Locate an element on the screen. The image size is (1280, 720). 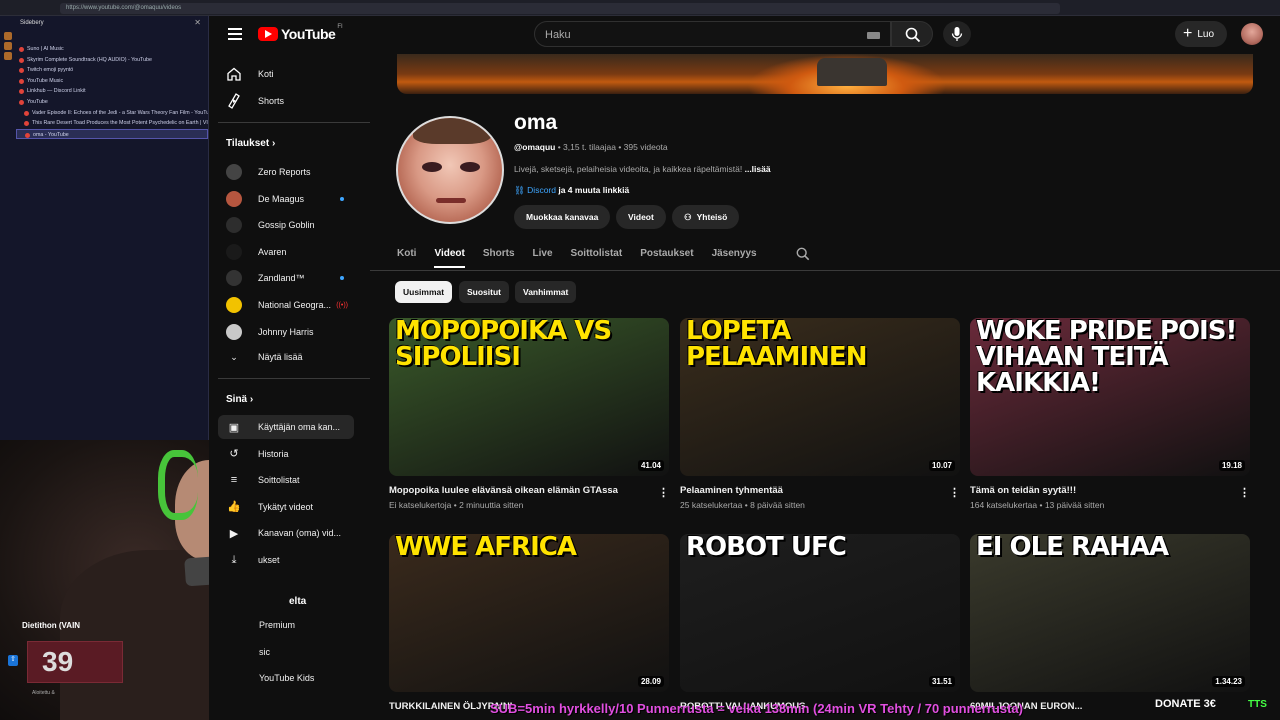
you-item: ⤓ ukset is located at coordinates (286, 560).